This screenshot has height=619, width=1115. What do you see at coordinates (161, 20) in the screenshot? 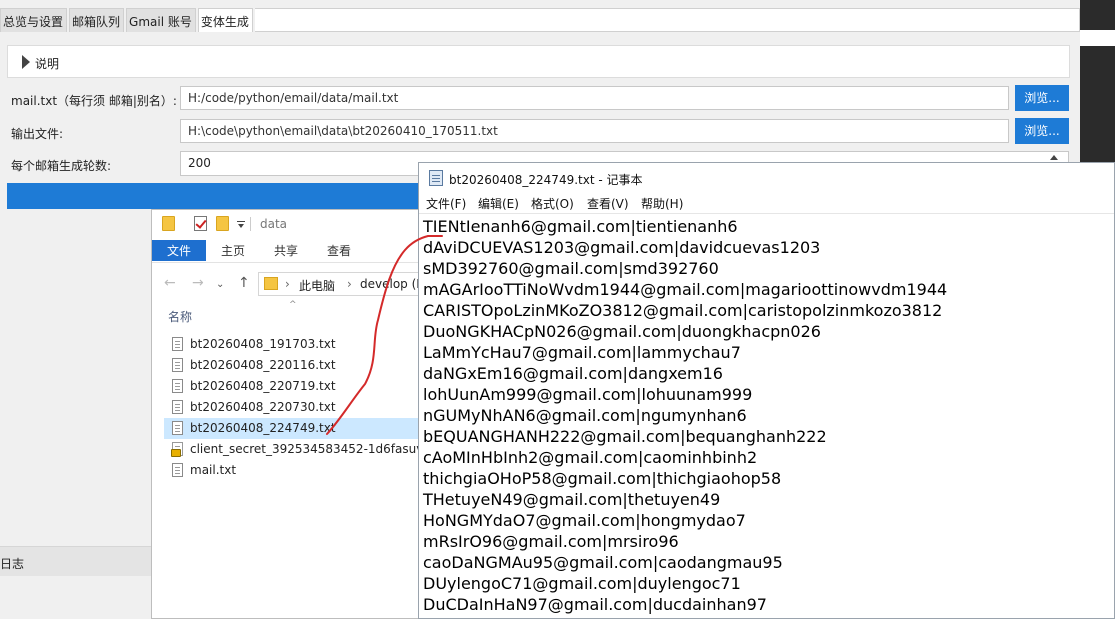
I see `tab-gmail-accounts: Gmail 账号` at bounding box center [161, 20].